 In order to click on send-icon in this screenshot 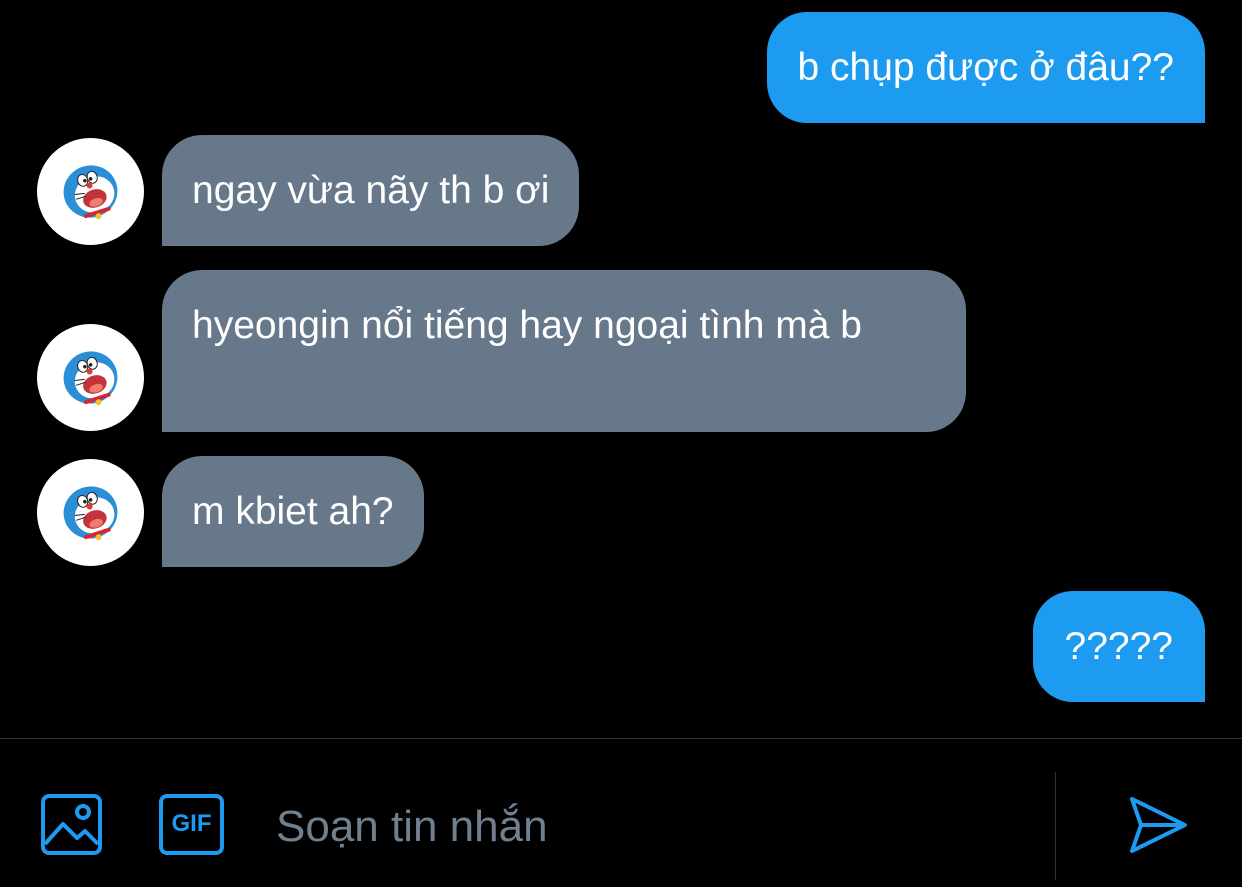, I will do `click(1158, 825)`.